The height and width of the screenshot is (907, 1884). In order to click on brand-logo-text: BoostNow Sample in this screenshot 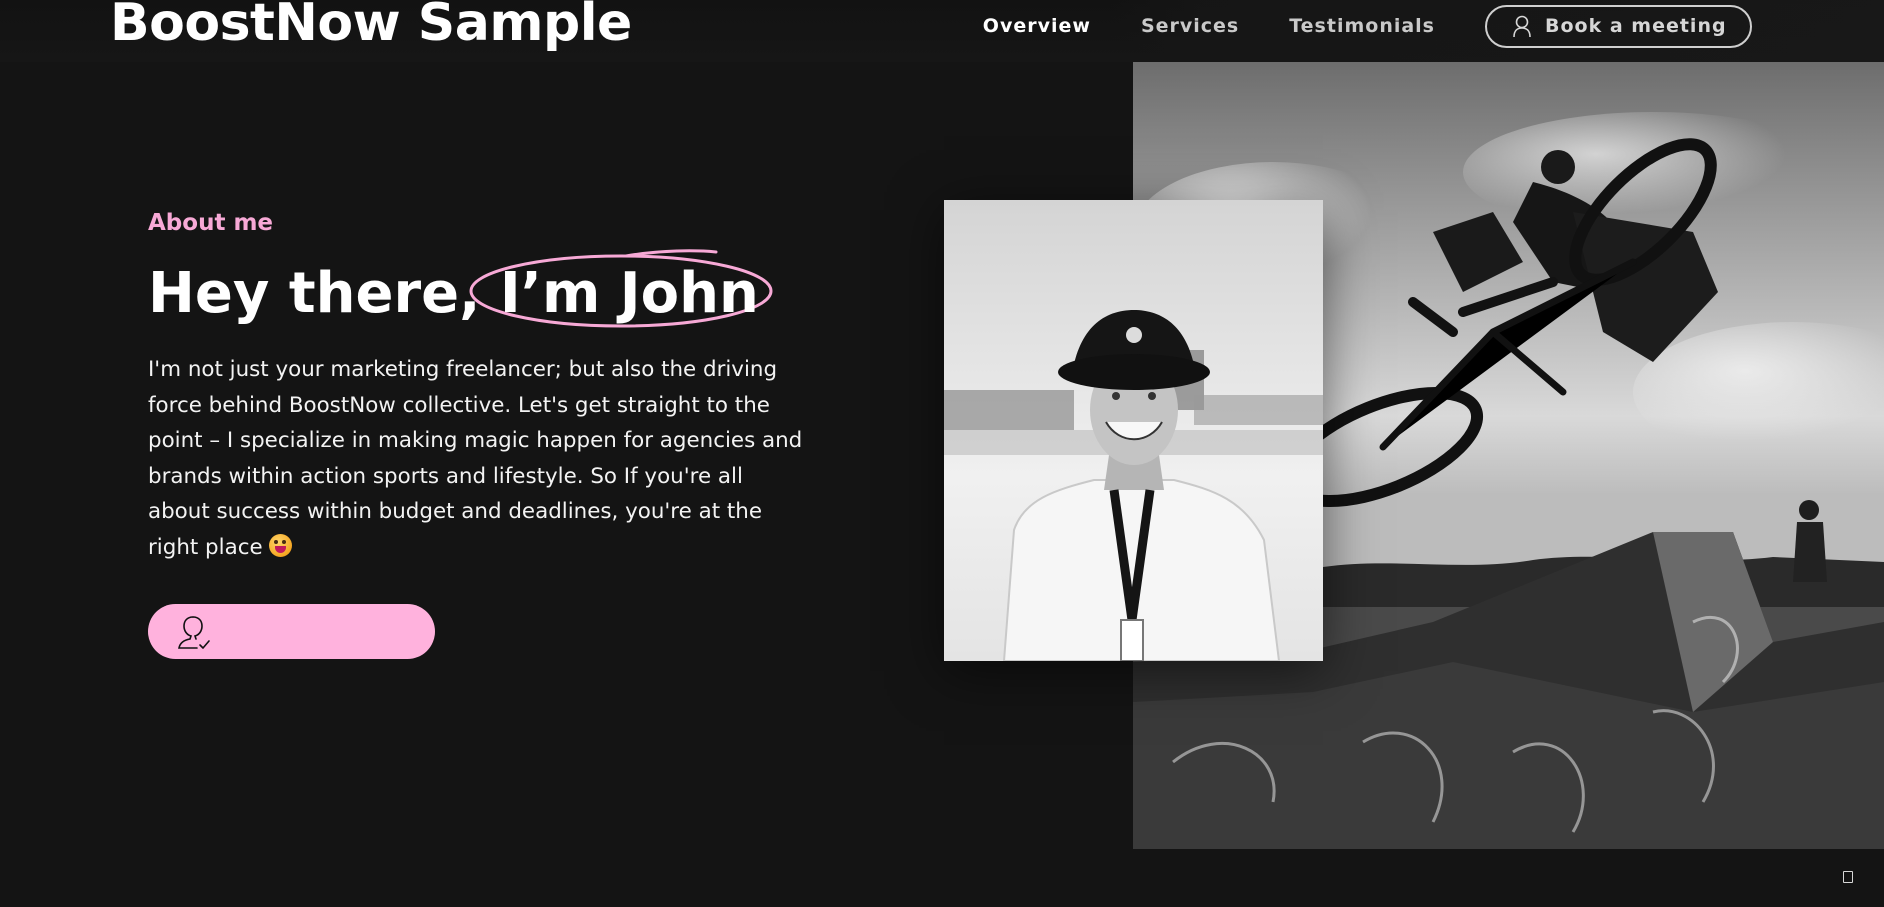, I will do `click(371, 27)`.